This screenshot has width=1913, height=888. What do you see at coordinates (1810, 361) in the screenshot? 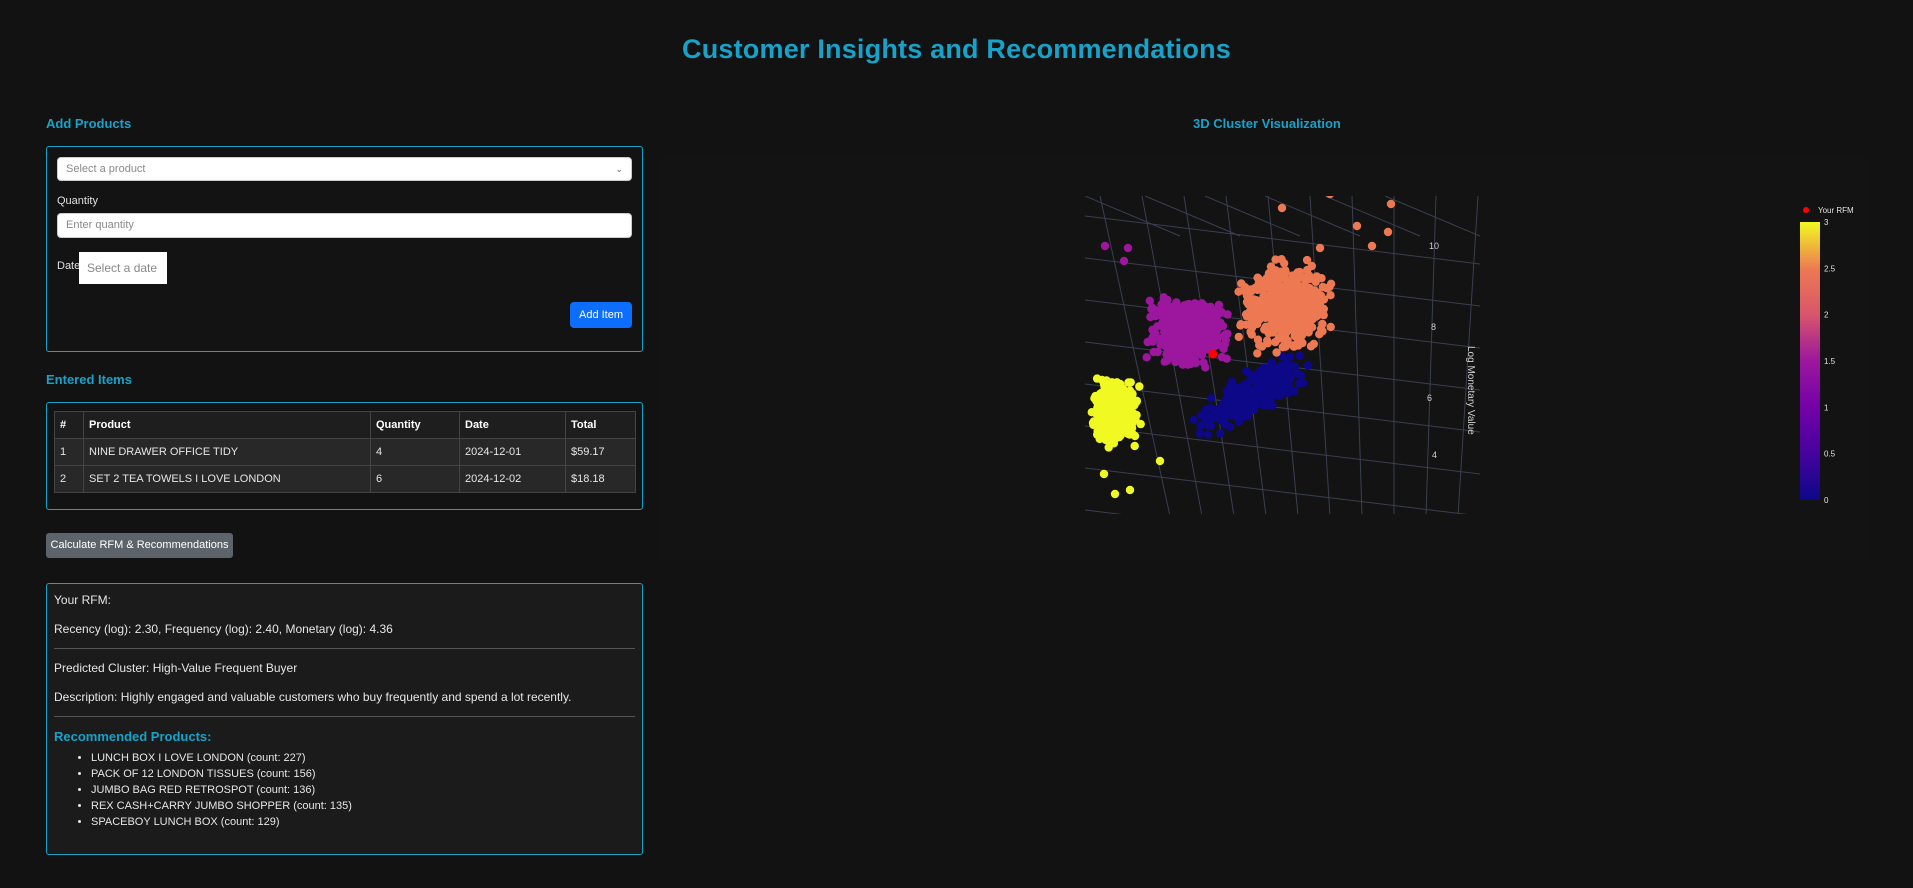
I see `colorbar` at bounding box center [1810, 361].